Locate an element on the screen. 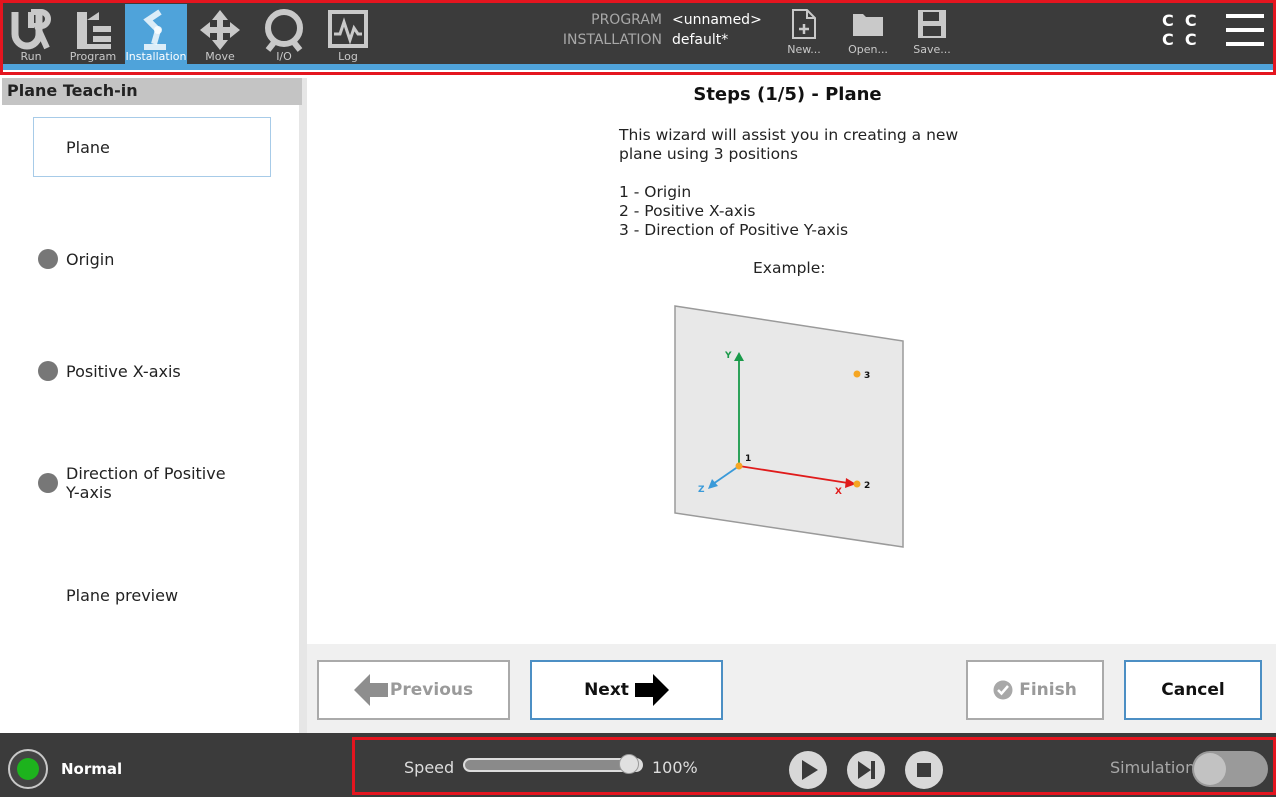  plane-shape is located at coordinates (789, 426).